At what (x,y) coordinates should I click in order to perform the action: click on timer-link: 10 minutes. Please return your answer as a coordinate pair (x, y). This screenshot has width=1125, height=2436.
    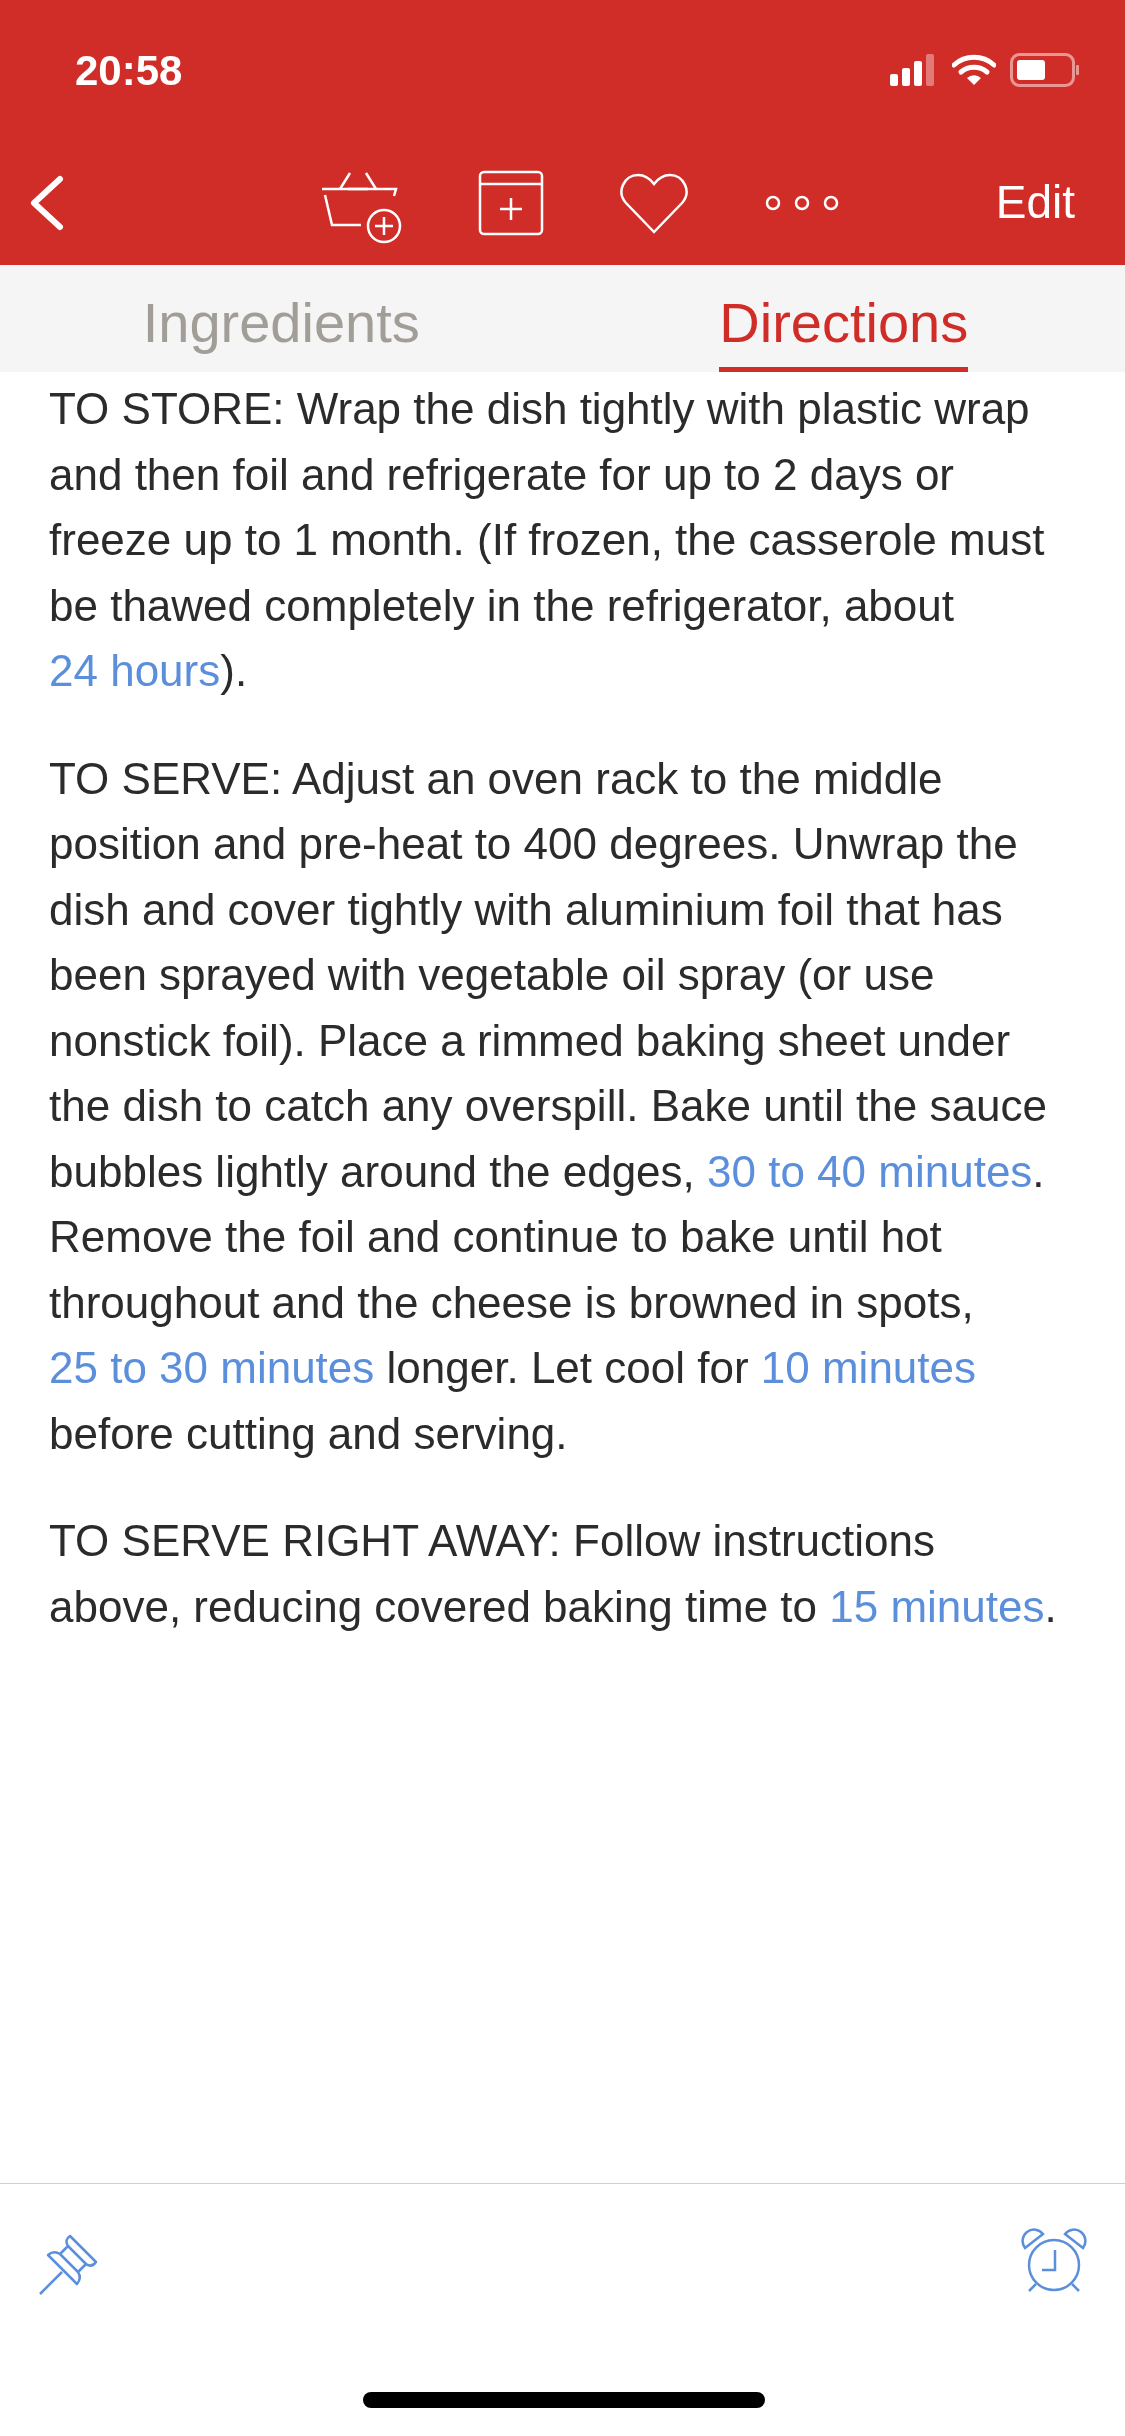
    Looking at the image, I should click on (868, 1367).